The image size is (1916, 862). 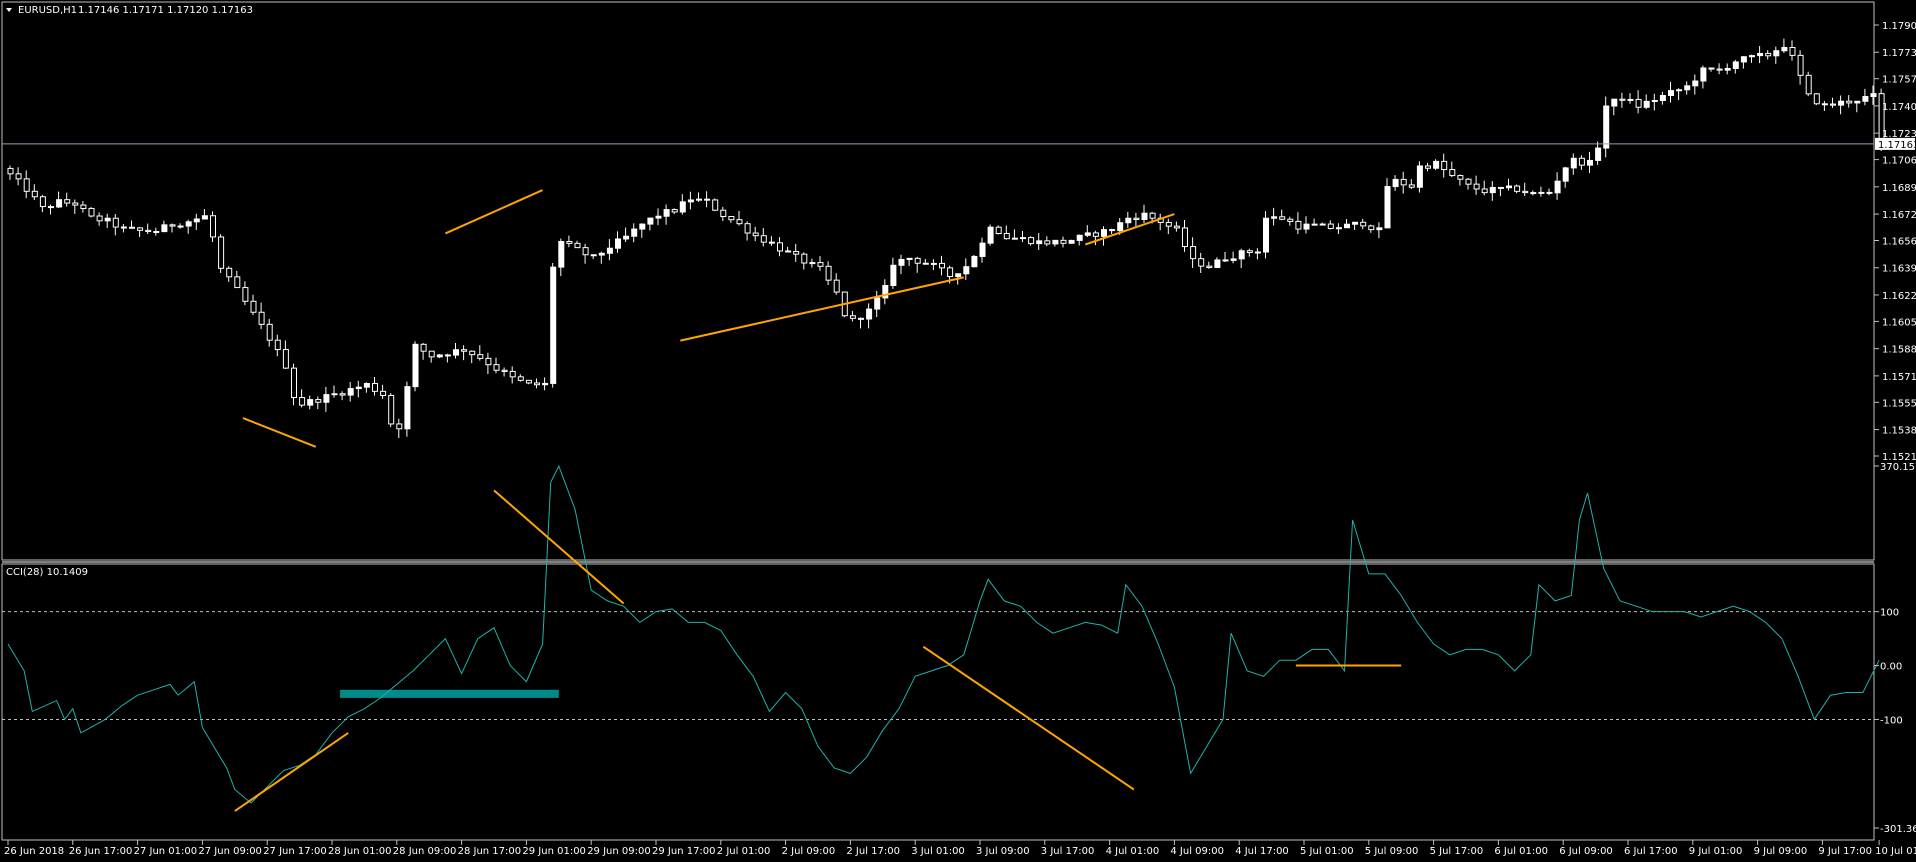 I want to click on price-tick-label: 1.16725, so click(x=1899, y=215).